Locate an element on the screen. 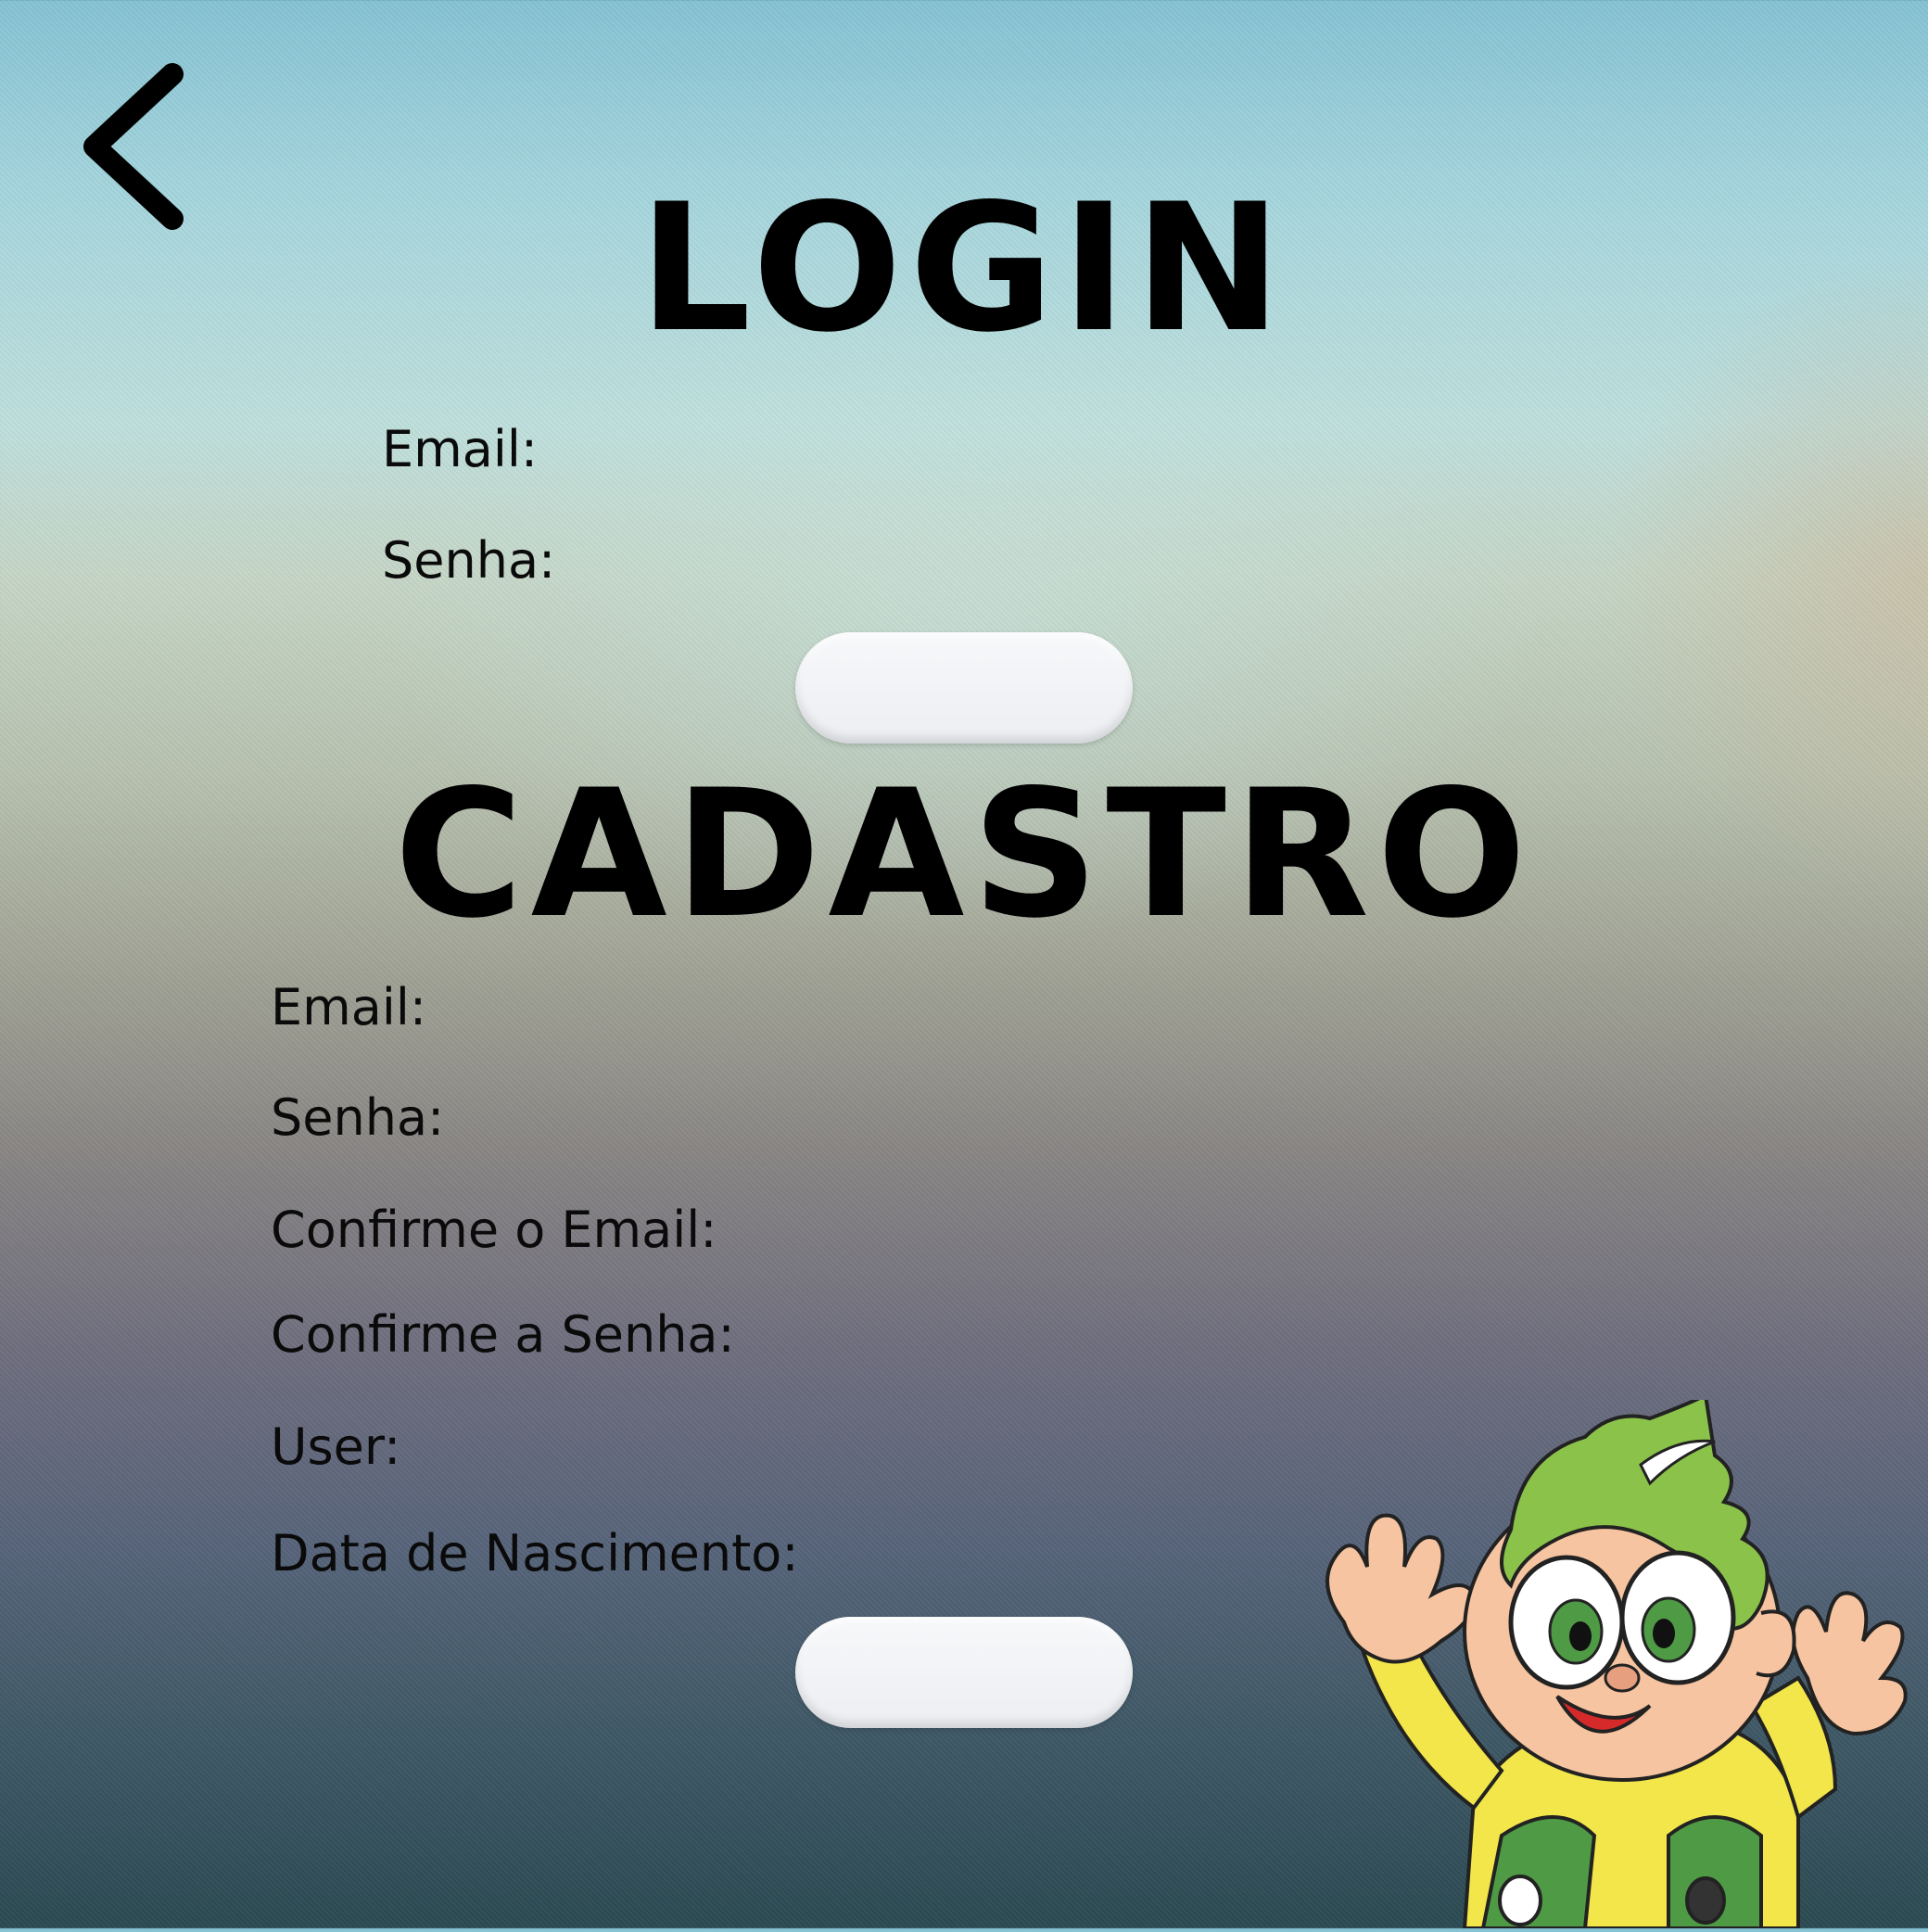  login-password-label: Senha: is located at coordinates (469, 560).